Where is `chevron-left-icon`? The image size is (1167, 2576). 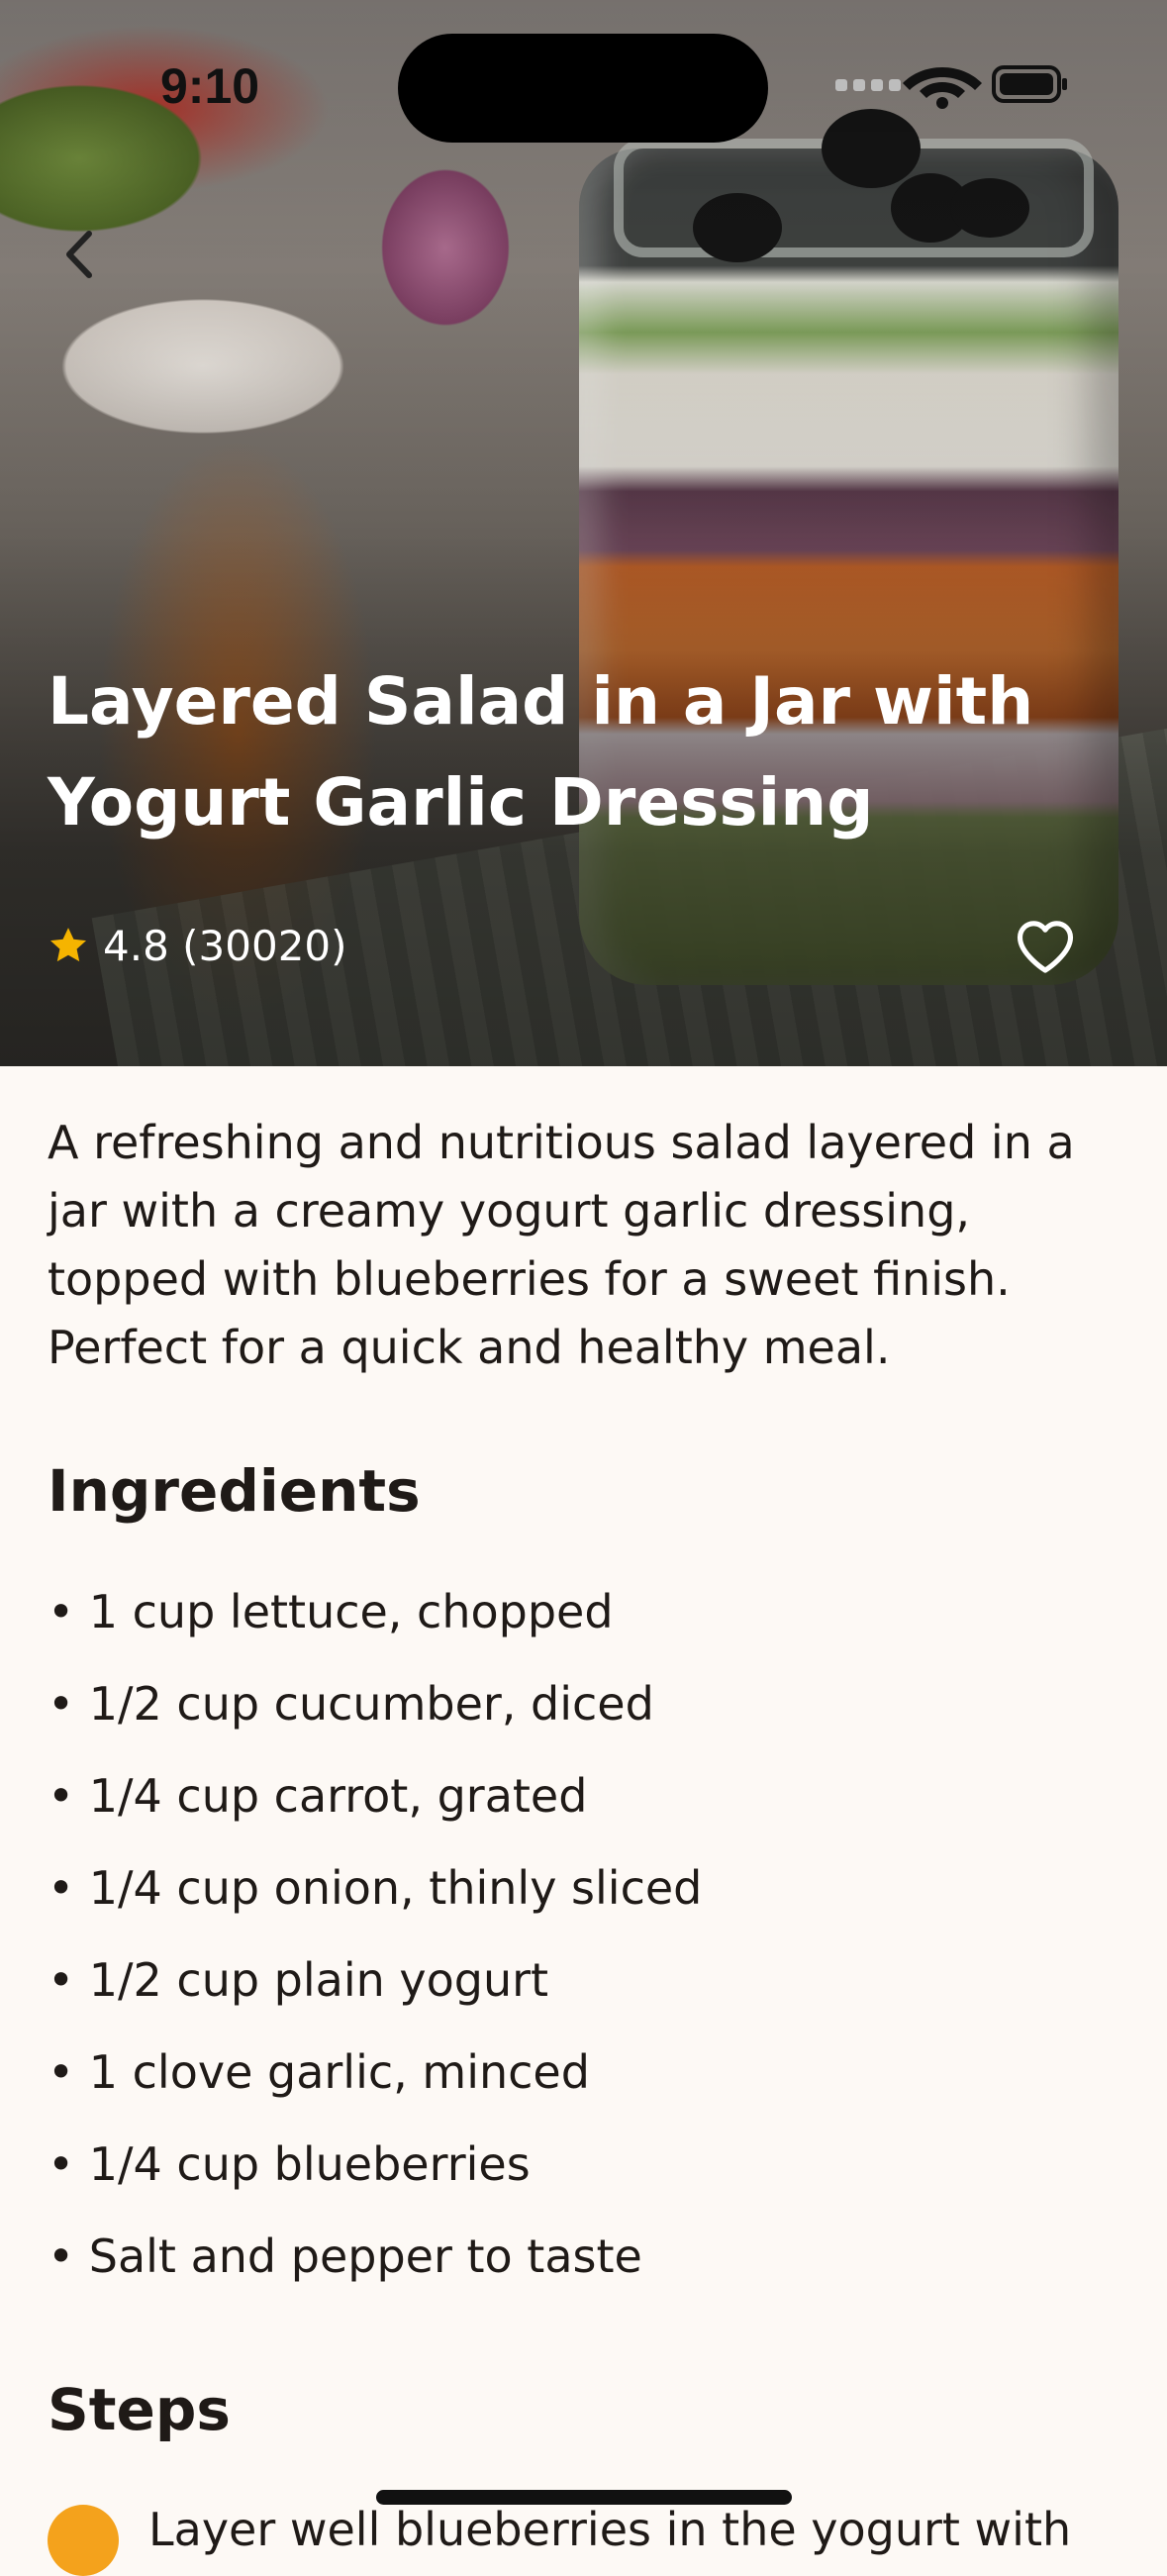 chevron-left-icon is located at coordinates (83, 255).